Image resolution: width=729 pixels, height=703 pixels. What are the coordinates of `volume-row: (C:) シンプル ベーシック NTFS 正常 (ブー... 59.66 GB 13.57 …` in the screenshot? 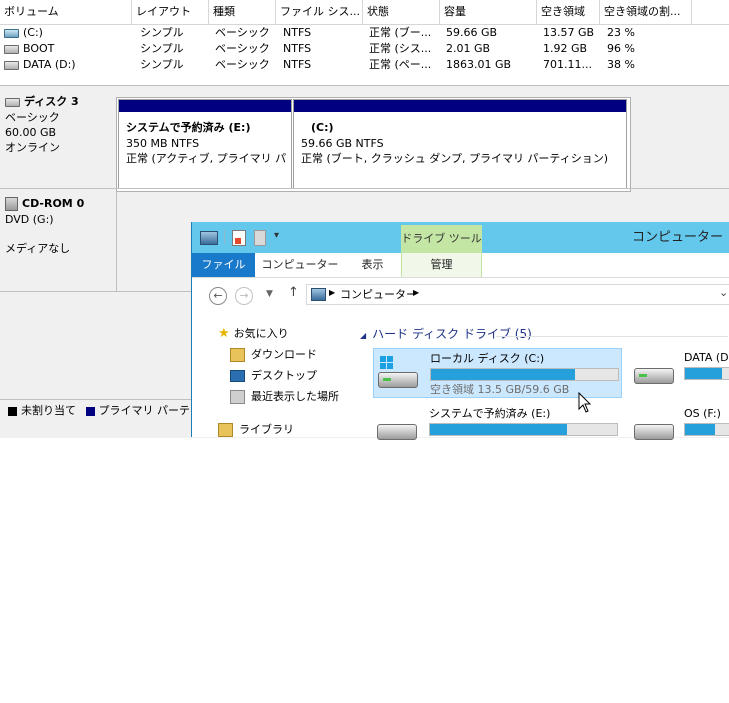 It's located at (364, 33).